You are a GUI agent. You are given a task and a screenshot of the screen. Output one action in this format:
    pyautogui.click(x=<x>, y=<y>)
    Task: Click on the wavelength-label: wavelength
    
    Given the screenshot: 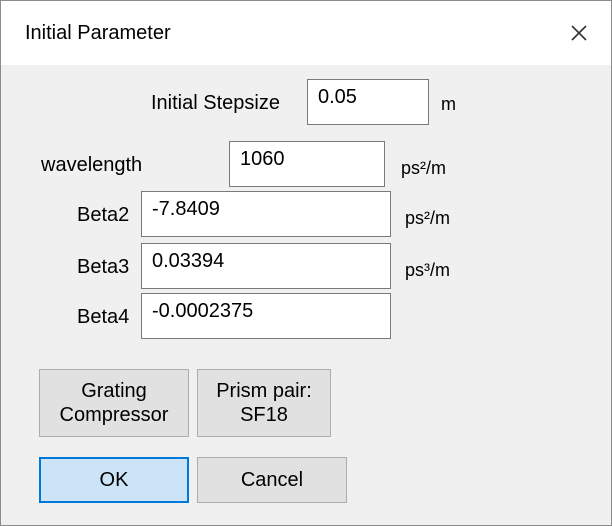 What is the action you would take?
    pyautogui.click(x=92, y=165)
    